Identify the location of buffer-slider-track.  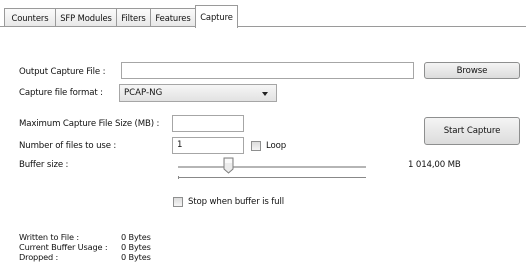
(272, 167).